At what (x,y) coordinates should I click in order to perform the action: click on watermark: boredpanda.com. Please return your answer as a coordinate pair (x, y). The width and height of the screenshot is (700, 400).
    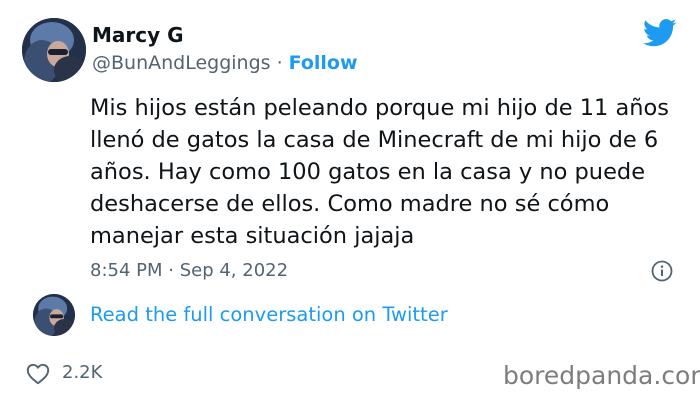
    Looking at the image, I should click on (601, 375).